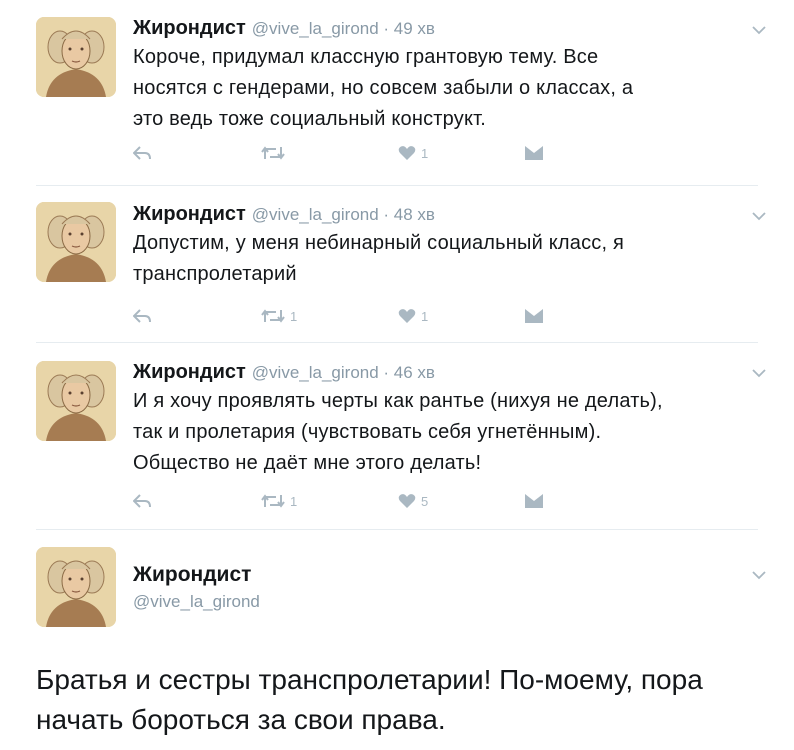  Describe the element at coordinates (383, 501) in the screenshot. I see `tweet-actions: 1 5` at that location.